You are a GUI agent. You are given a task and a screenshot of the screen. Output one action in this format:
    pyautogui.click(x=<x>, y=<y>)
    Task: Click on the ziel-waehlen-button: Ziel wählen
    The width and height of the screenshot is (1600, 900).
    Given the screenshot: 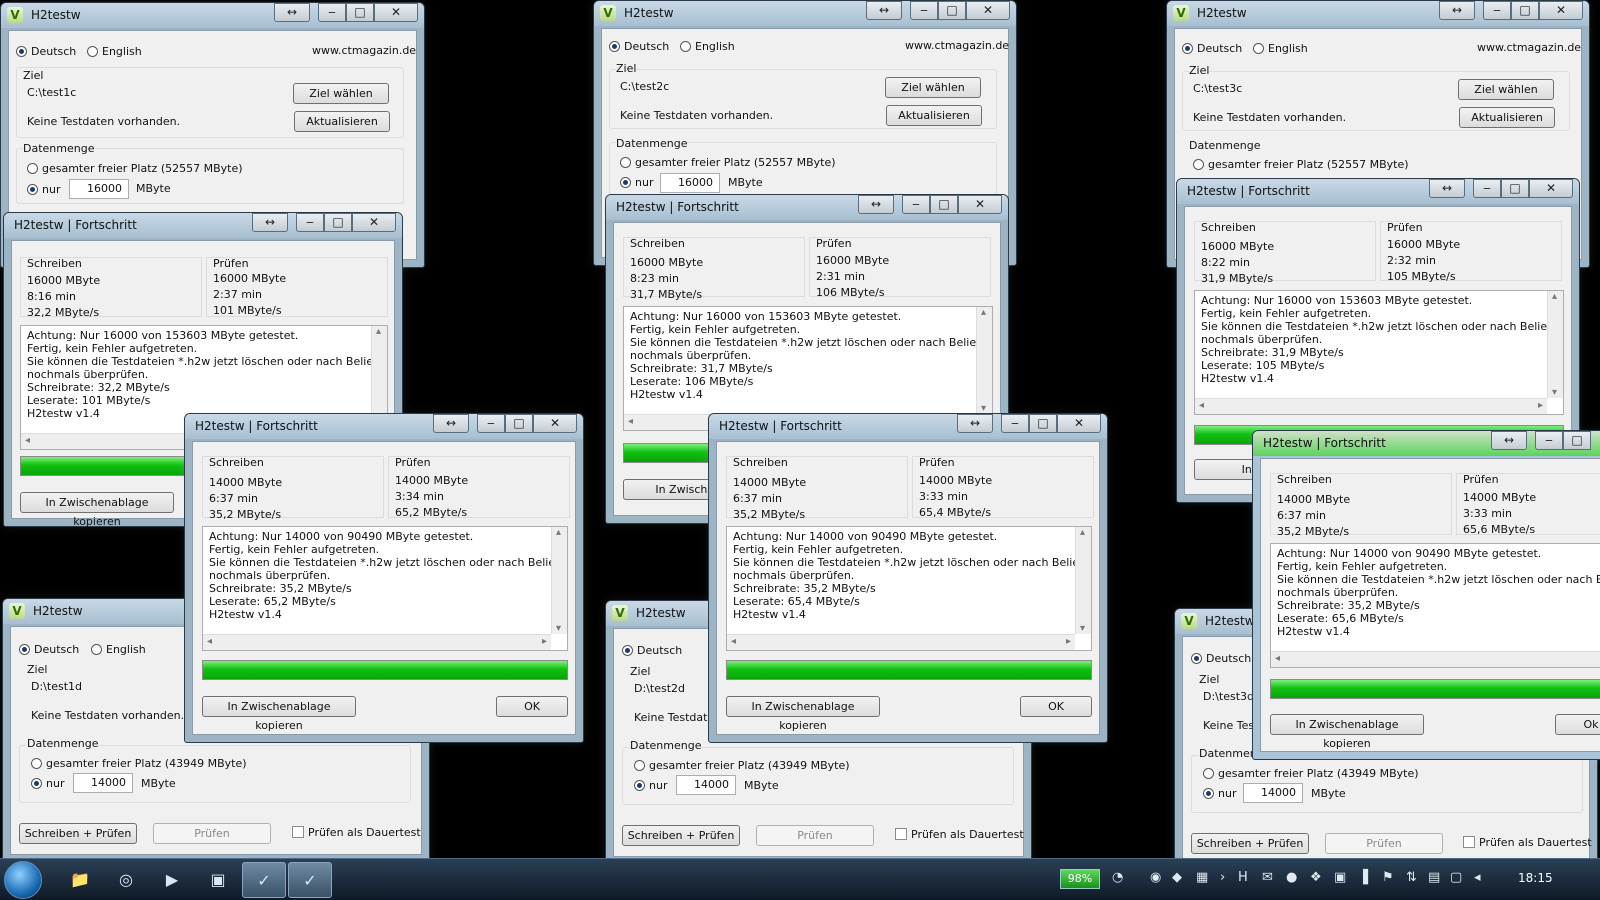 What is the action you would take?
    pyautogui.click(x=341, y=93)
    